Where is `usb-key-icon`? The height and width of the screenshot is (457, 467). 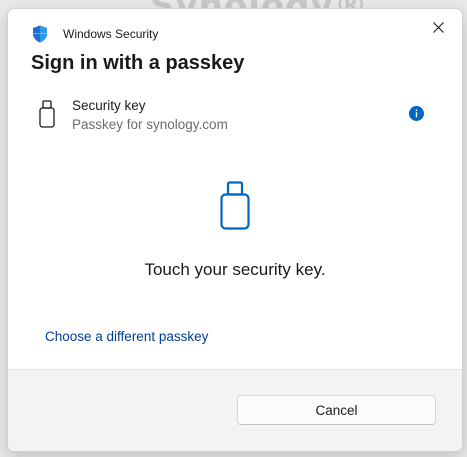
usb-key-icon is located at coordinates (47, 116).